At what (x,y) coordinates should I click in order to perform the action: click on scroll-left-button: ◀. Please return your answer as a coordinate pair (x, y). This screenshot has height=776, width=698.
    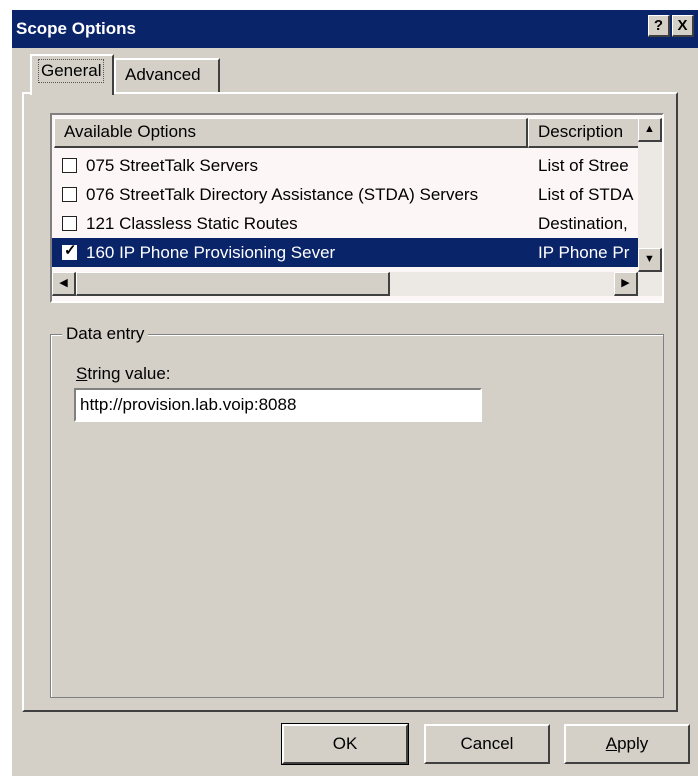
    Looking at the image, I should click on (64, 284).